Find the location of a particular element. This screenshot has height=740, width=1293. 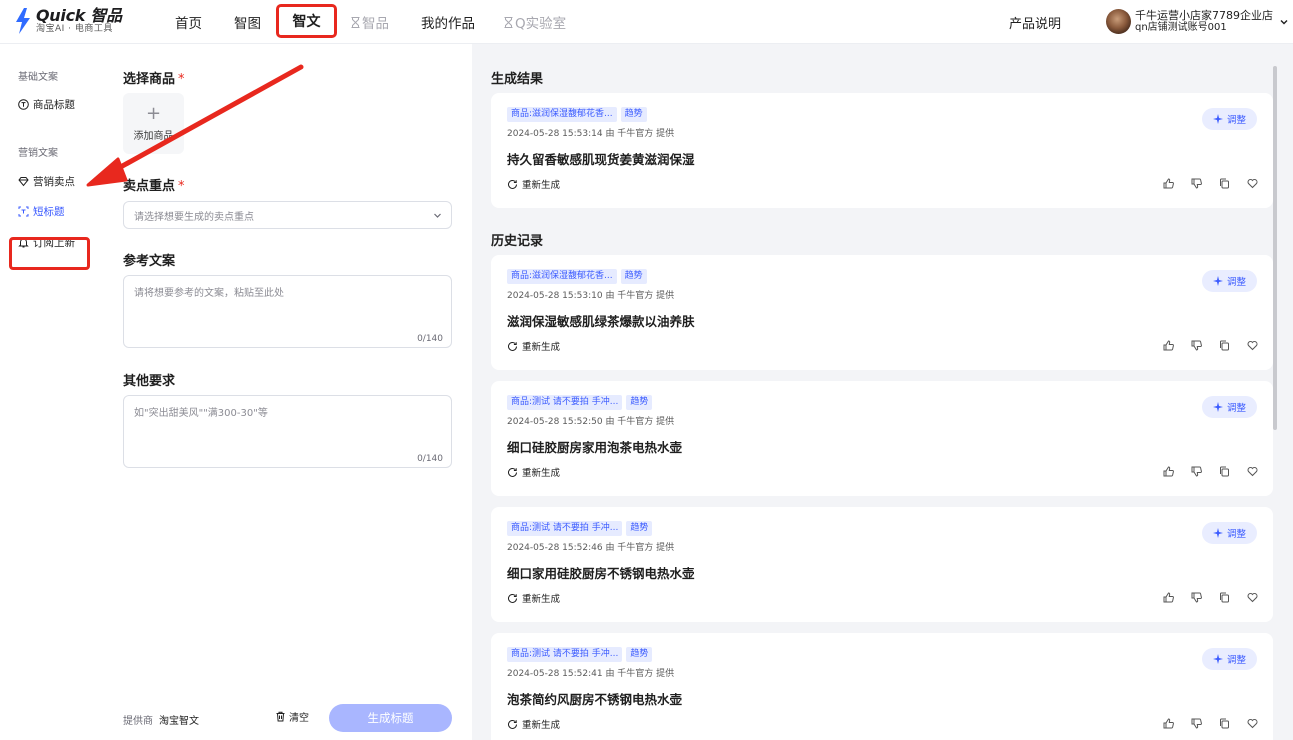

clear-label: 清空 is located at coordinates (299, 718).